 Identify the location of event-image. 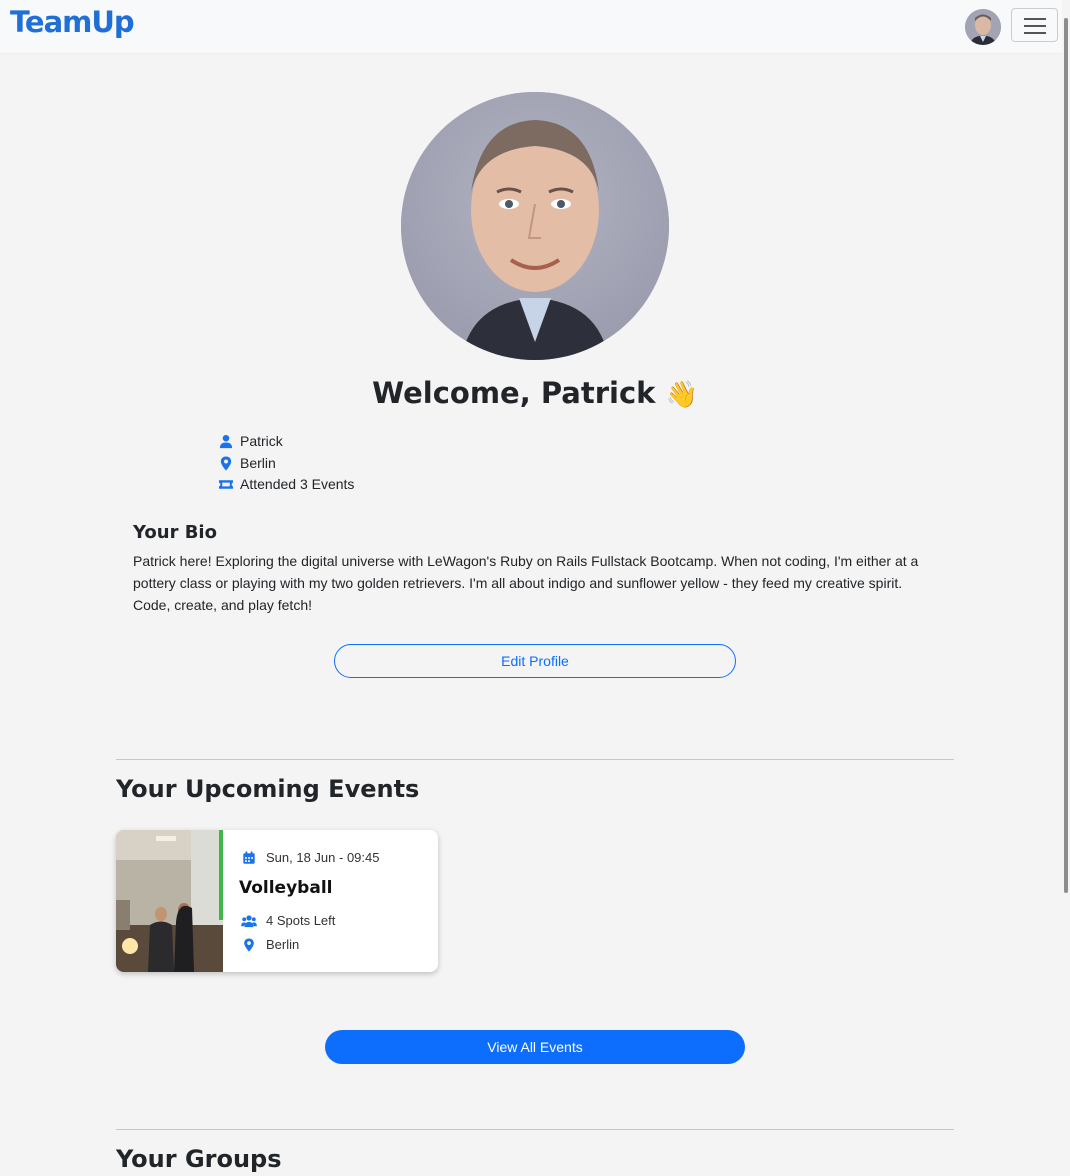
(169, 901).